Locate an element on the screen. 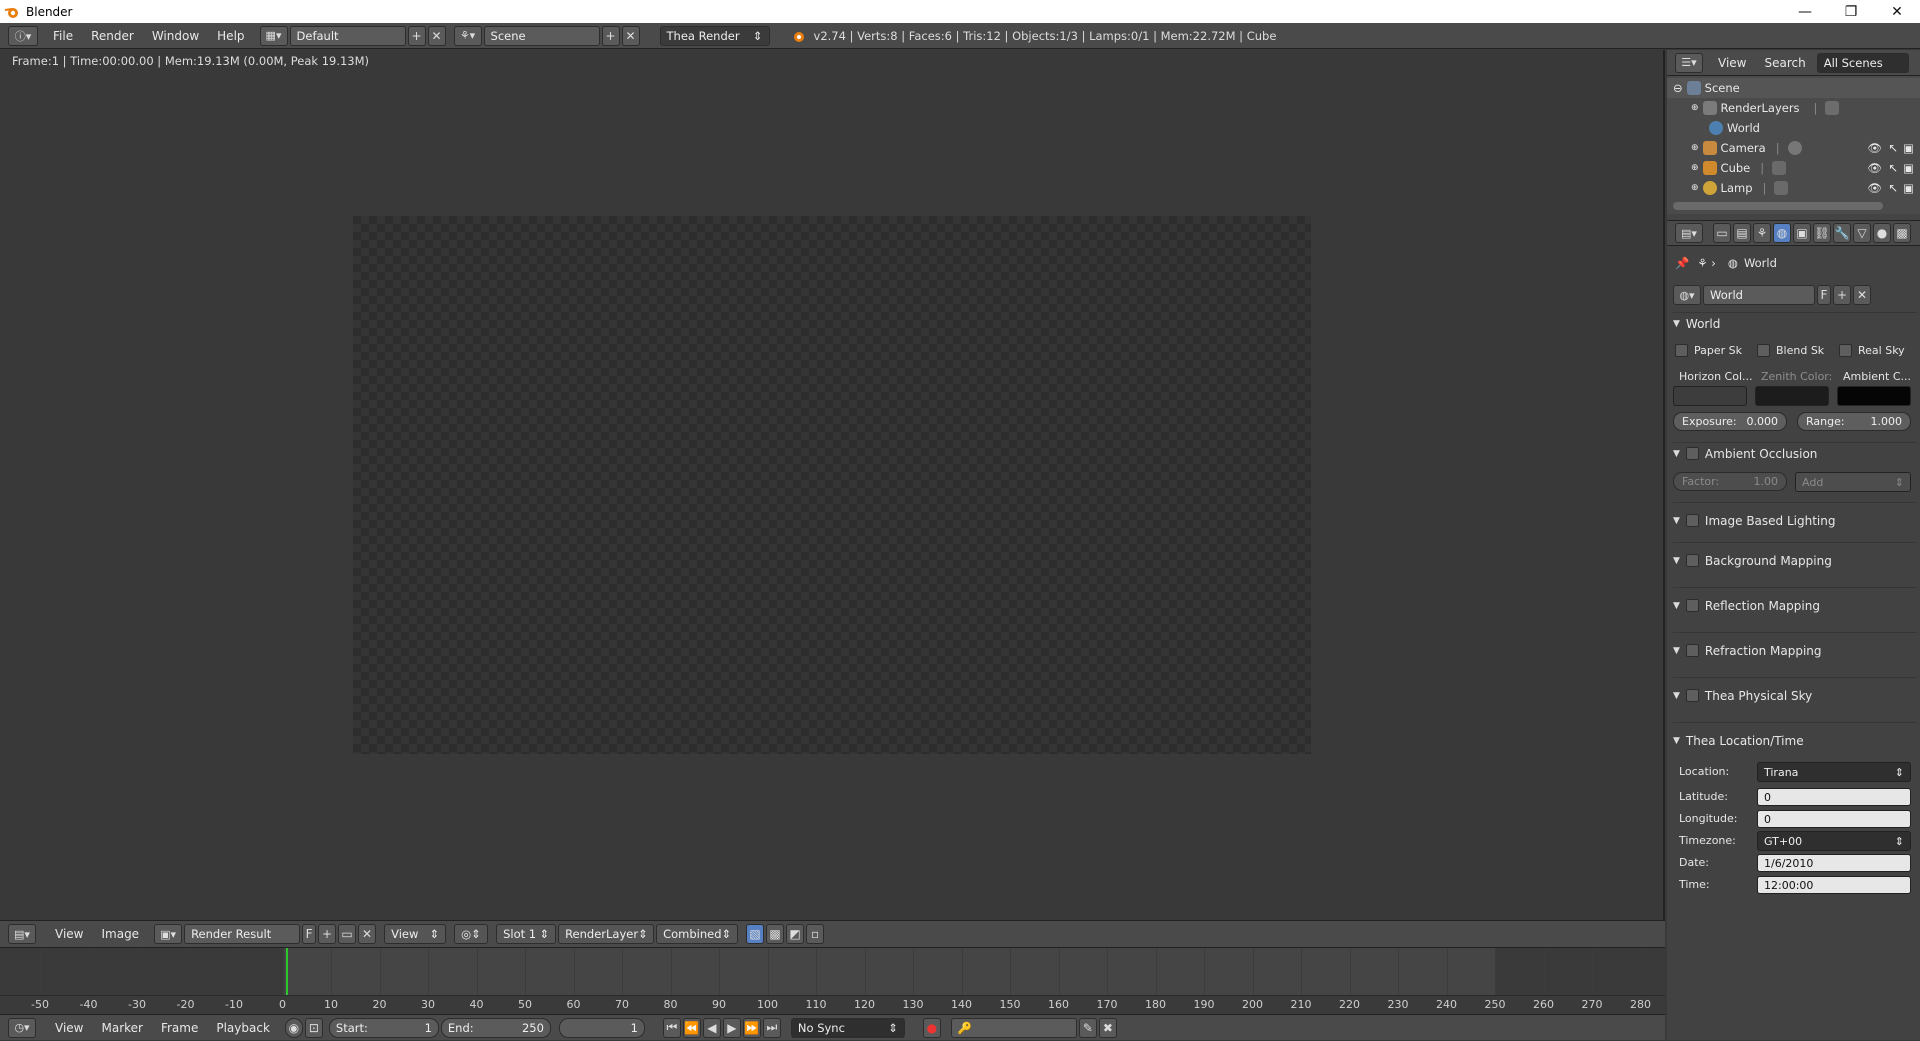 The width and height of the screenshot is (1920, 1041). longitude-input: 0 is located at coordinates (1834, 819).